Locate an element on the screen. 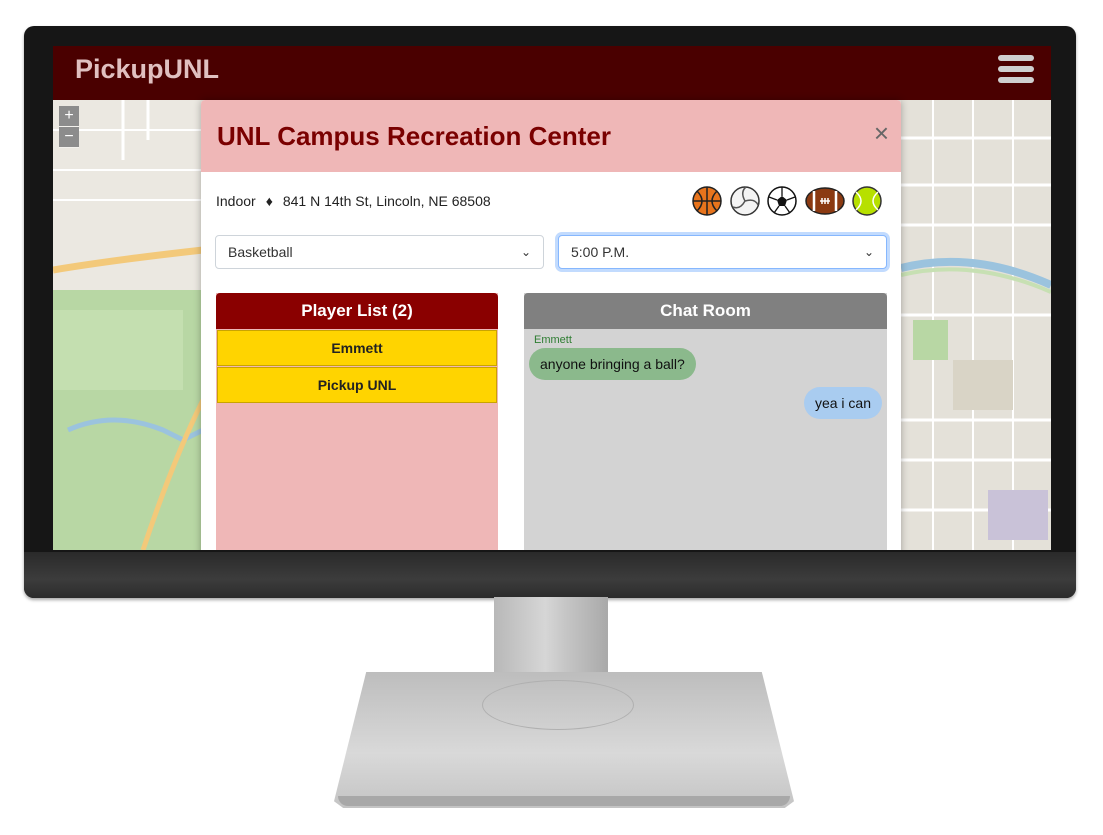 This screenshot has height=835, width=1103. player-list-panel: Player List (2) Emmett Pickup UNL is located at coordinates (357, 421).